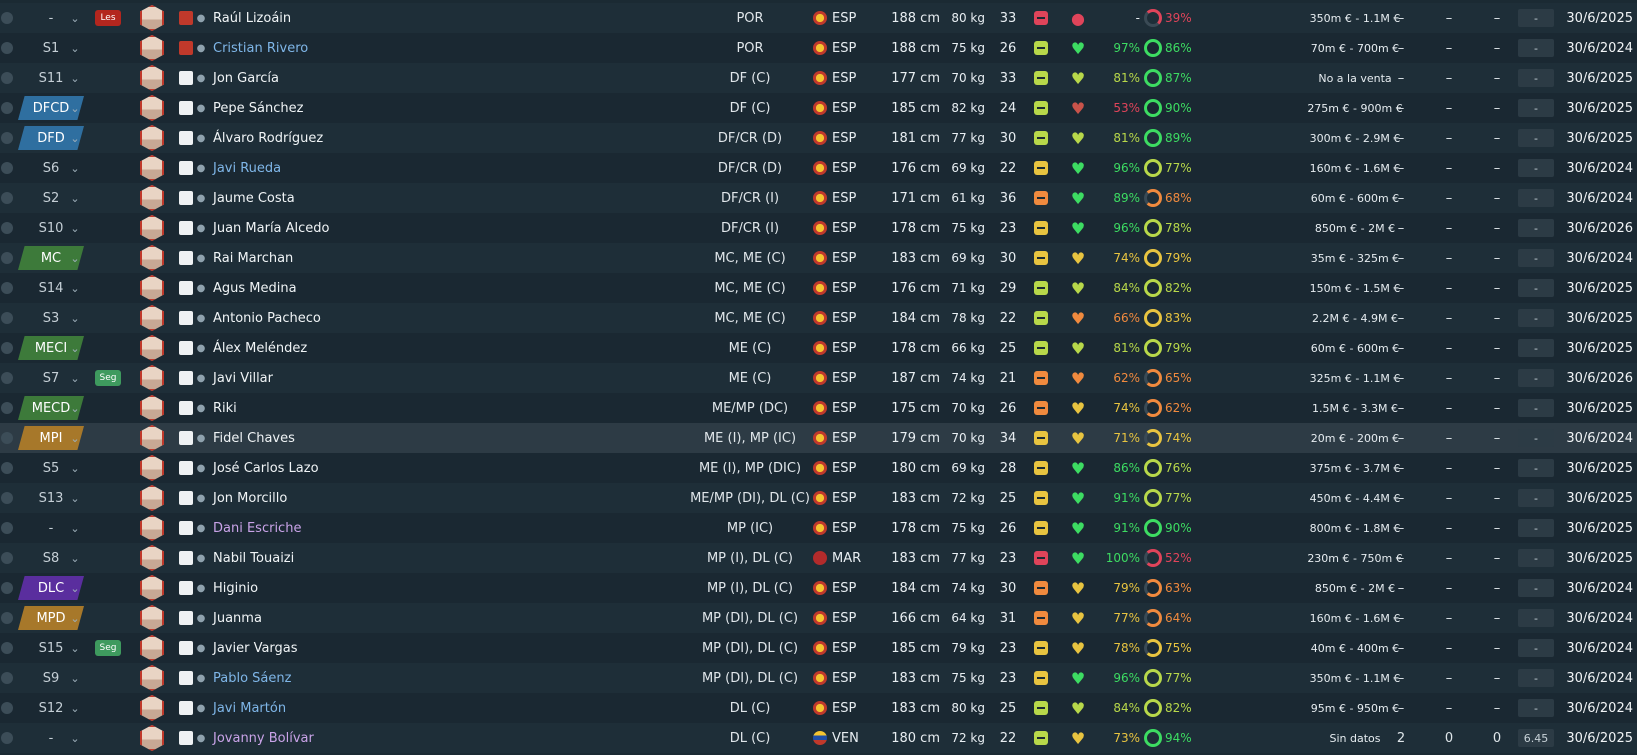 The height and width of the screenshot is (755, 1637). Describe the element at coordinates (413, 468) in the screenshot. I see `player-name-link: José Carlos Lazo` at that location.